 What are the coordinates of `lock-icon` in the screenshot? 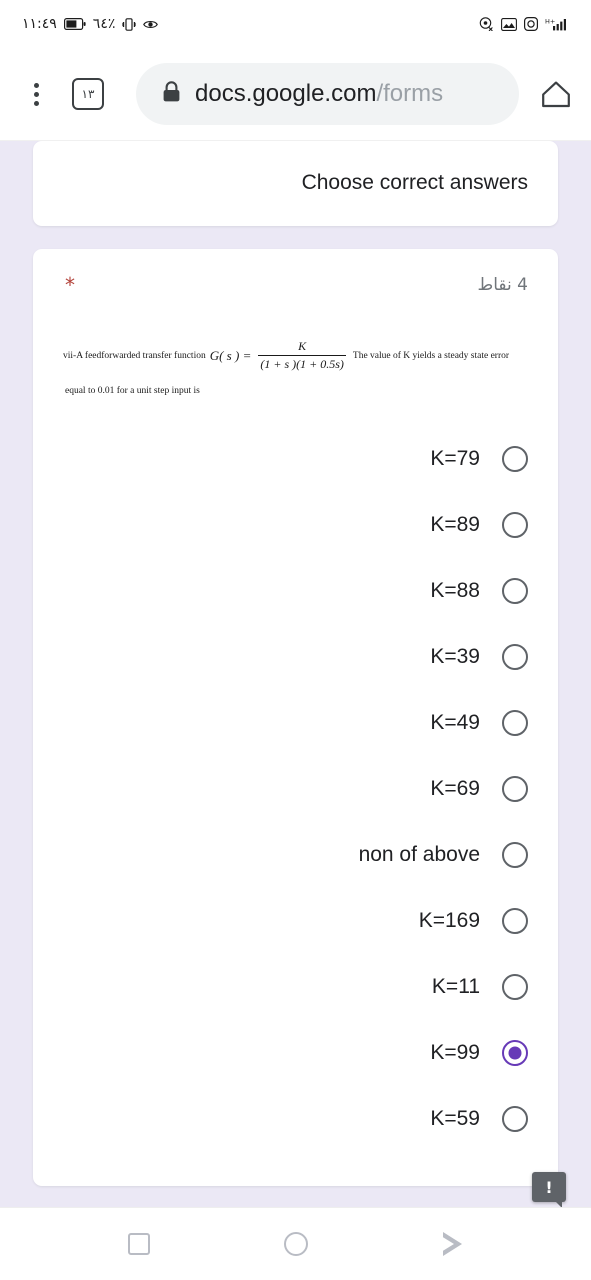 It's located at (171, 94).